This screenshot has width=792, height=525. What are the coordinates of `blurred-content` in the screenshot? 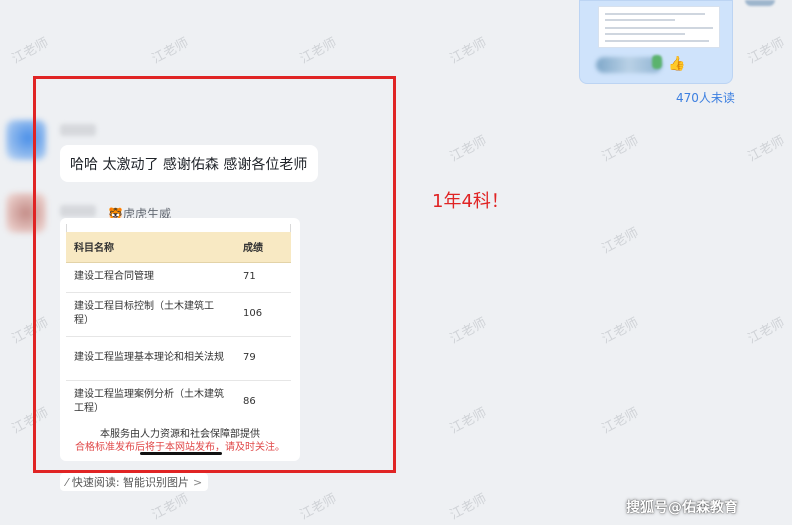 It's located at (657, 62).